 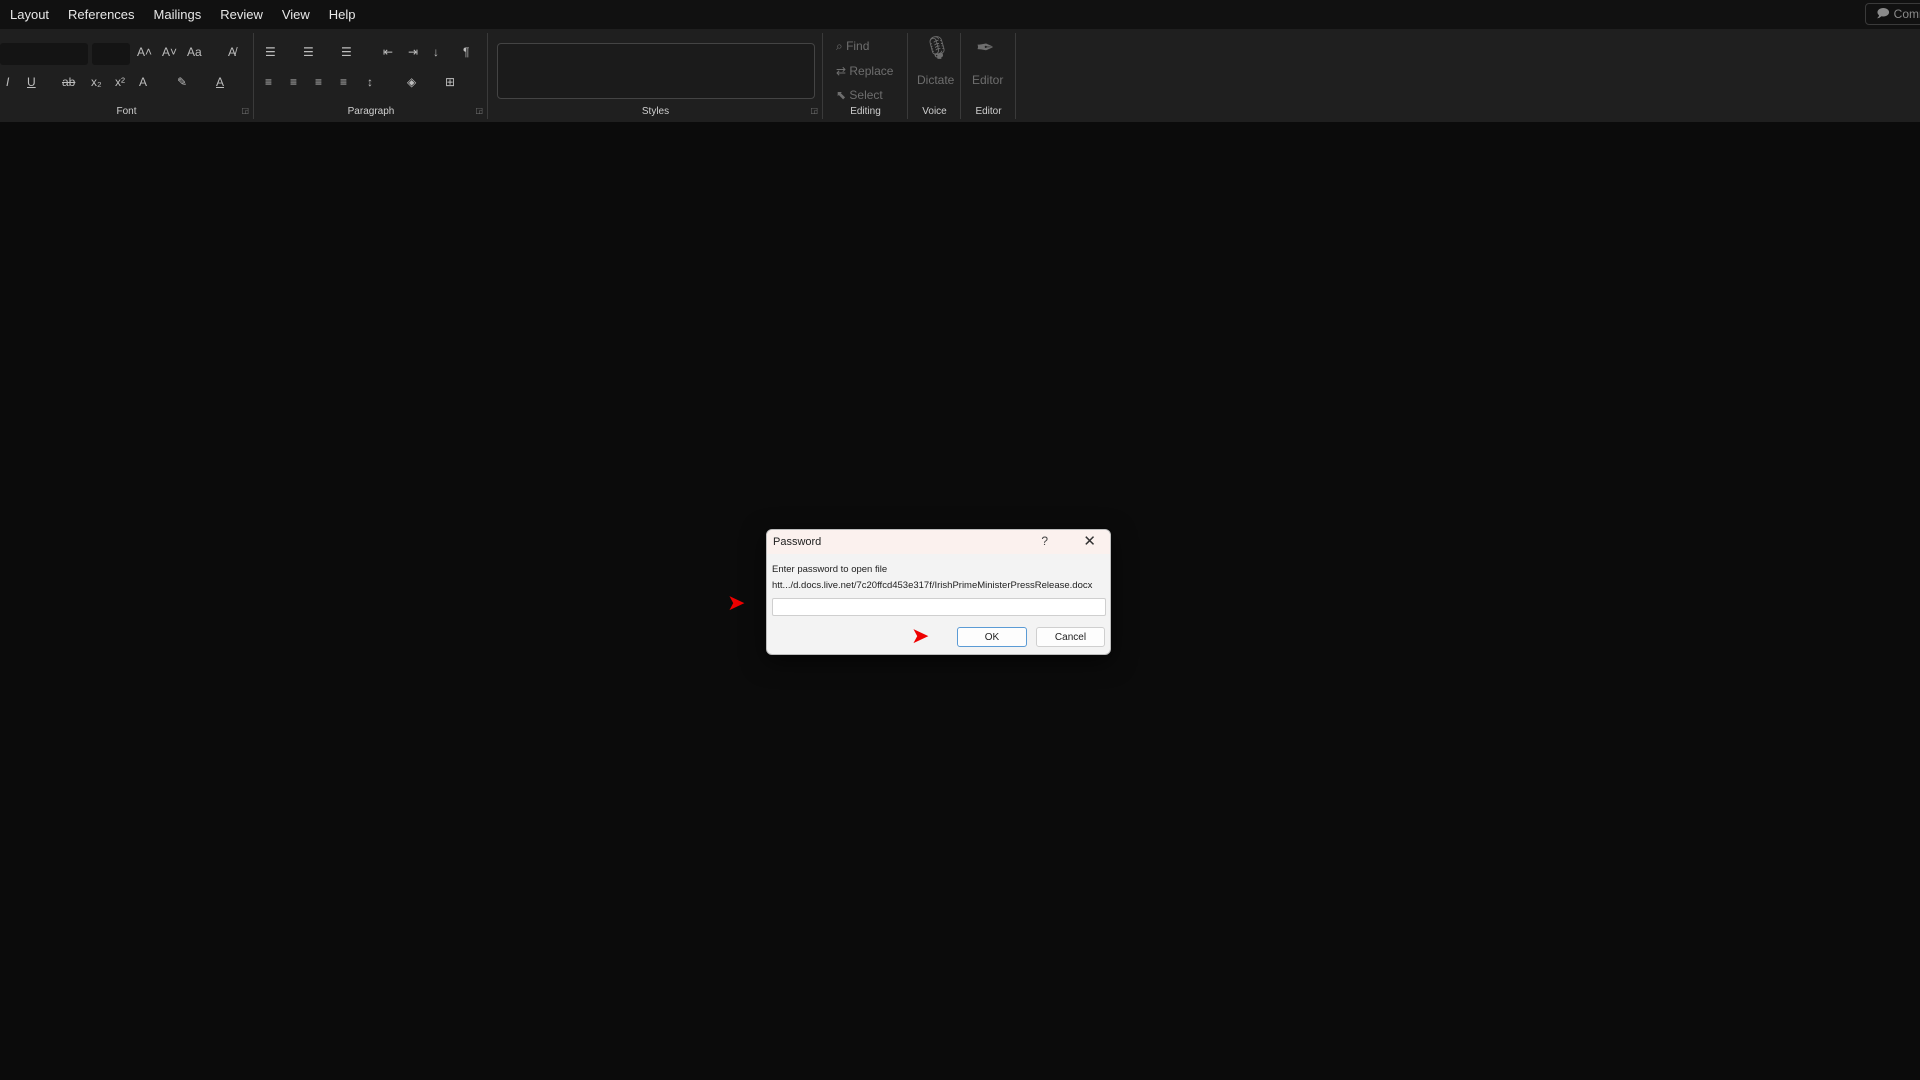 What do you see at coordinates (865, 111) in the screenshot?
I see `editing-group-label: Editing` at bounding box center [865, 111].